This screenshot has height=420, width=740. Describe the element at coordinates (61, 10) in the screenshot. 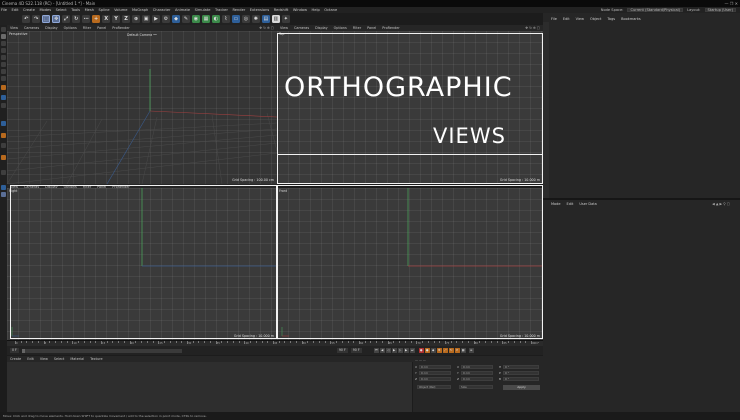

I see `menu-select: Select` at that location.